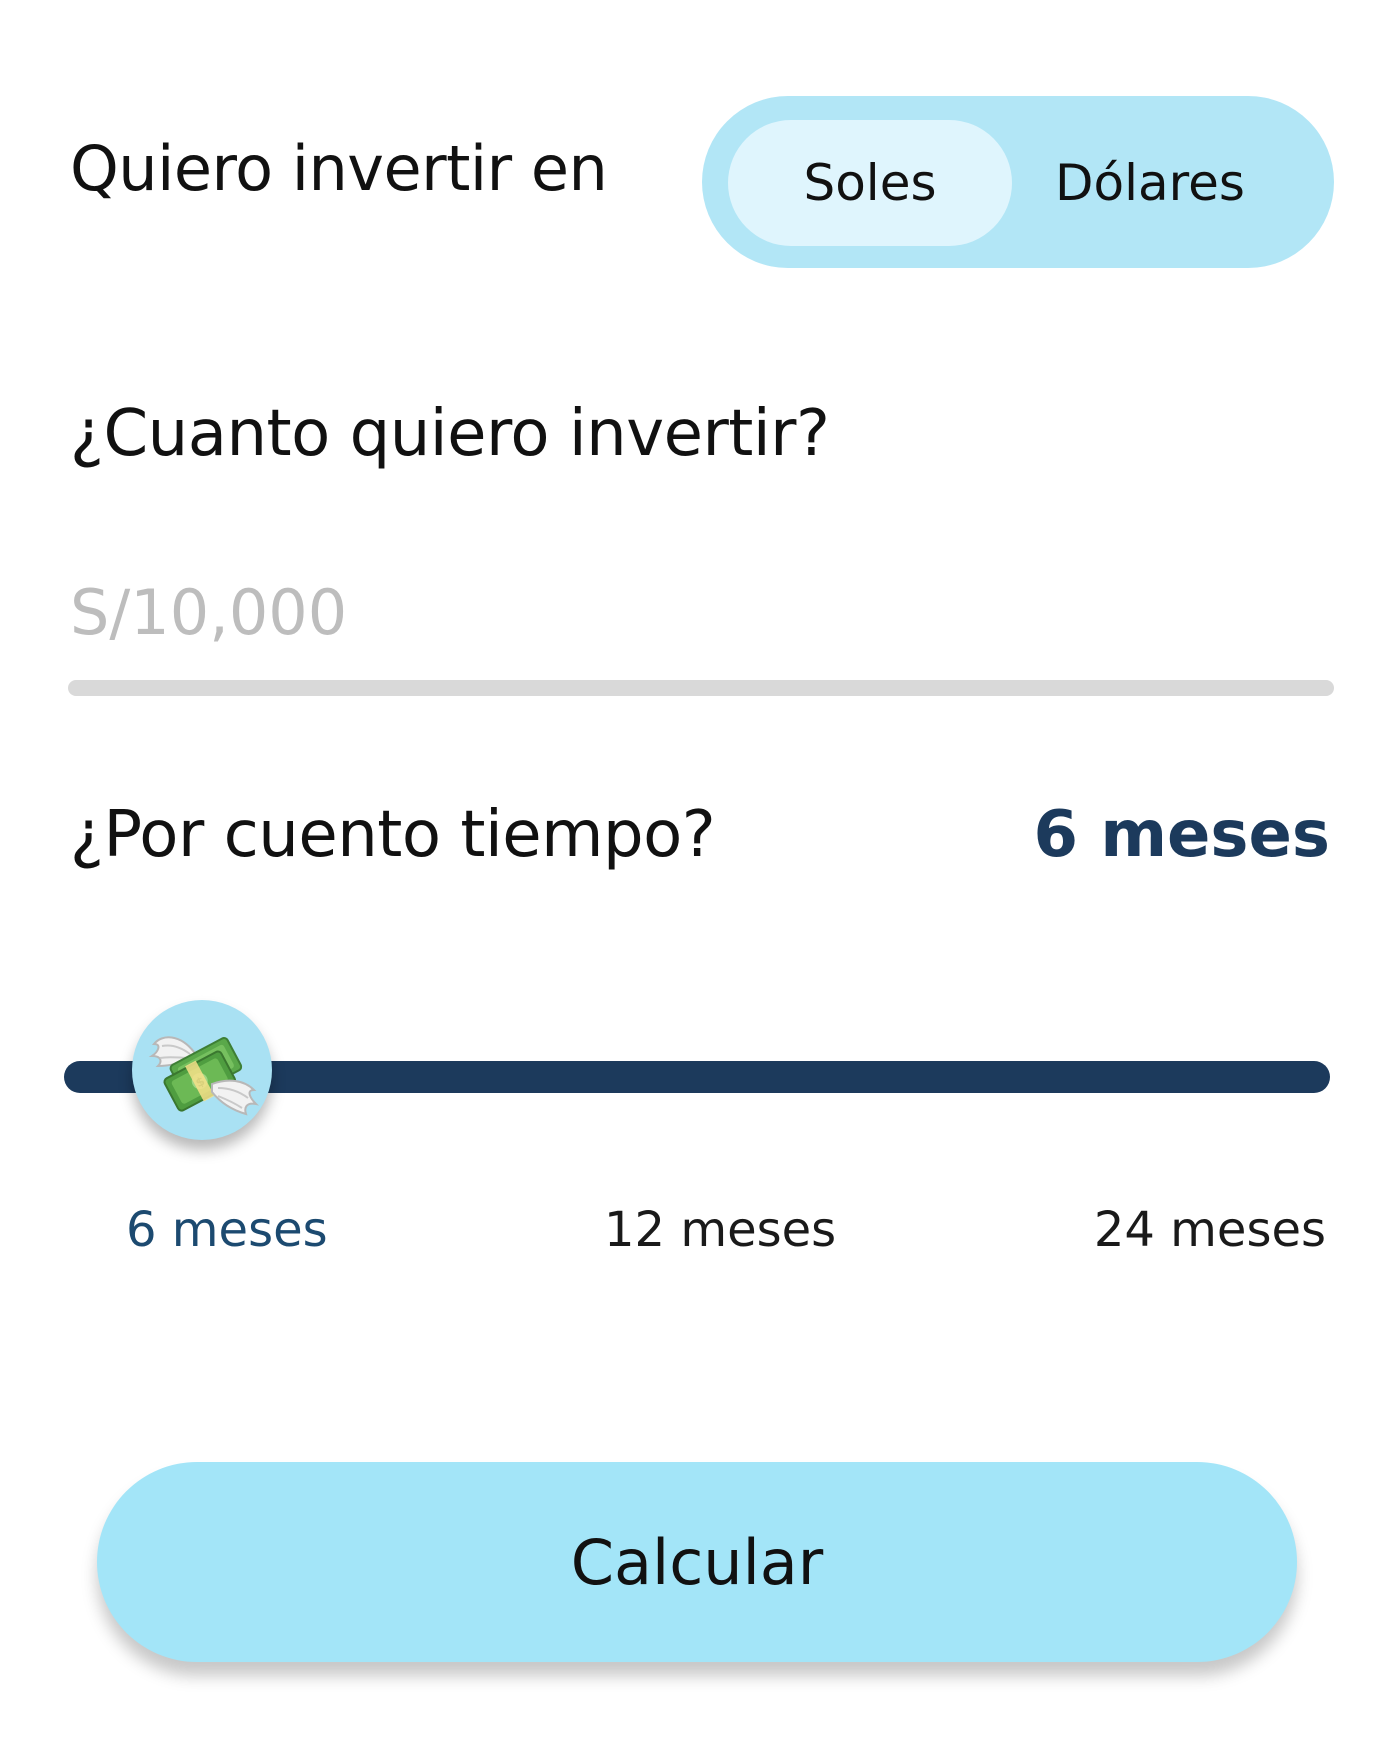 This screenshot has height=1740, width=1388. I want to click on term-question: ¿Por cuento tiempo?, so click(393, 835).